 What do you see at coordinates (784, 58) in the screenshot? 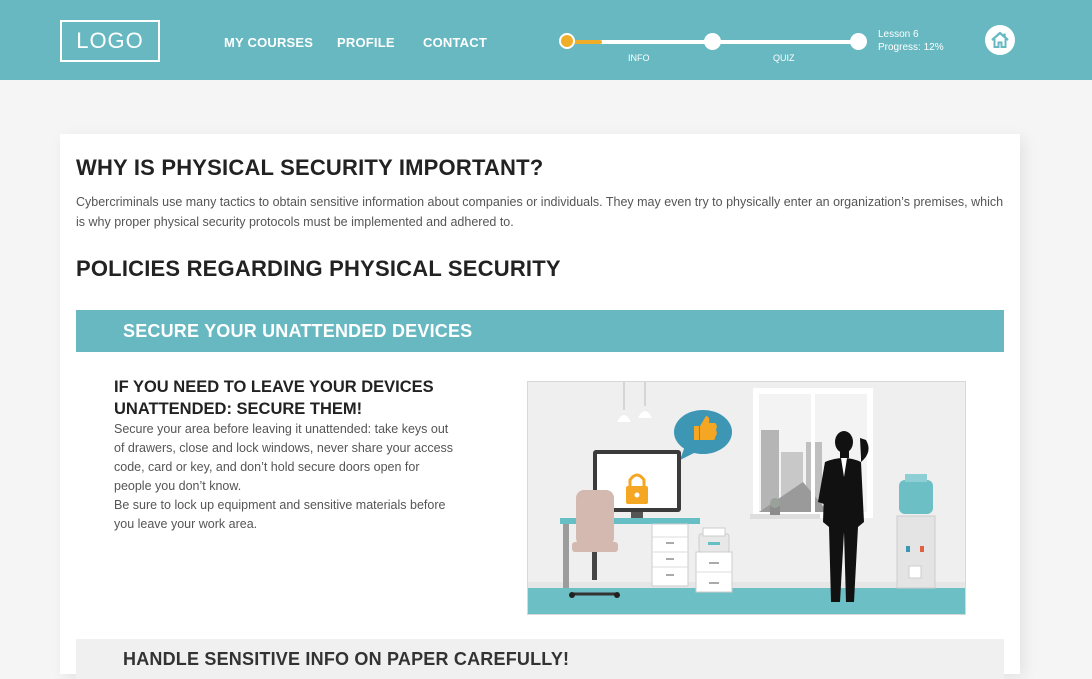
I see `progress-label-quiz: QUIZ` at bounding box center [784, 58].